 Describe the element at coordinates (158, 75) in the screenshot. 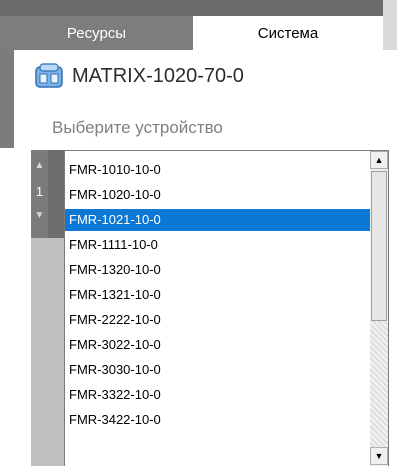

I see `device-name: MATRIX-1020-70-0` at that location.